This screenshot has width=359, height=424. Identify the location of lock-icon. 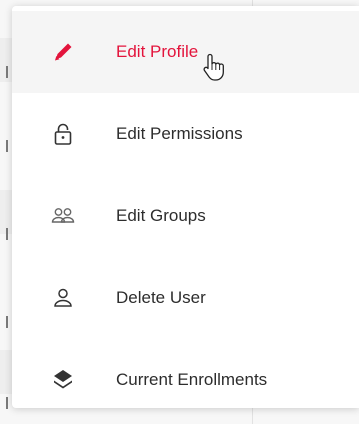
(63, 134).